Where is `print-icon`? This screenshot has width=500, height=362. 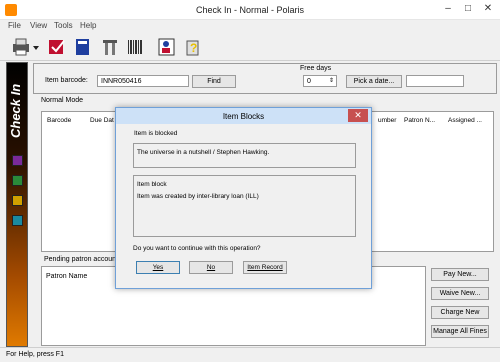
print-icon is located at coordinates (21, 47).